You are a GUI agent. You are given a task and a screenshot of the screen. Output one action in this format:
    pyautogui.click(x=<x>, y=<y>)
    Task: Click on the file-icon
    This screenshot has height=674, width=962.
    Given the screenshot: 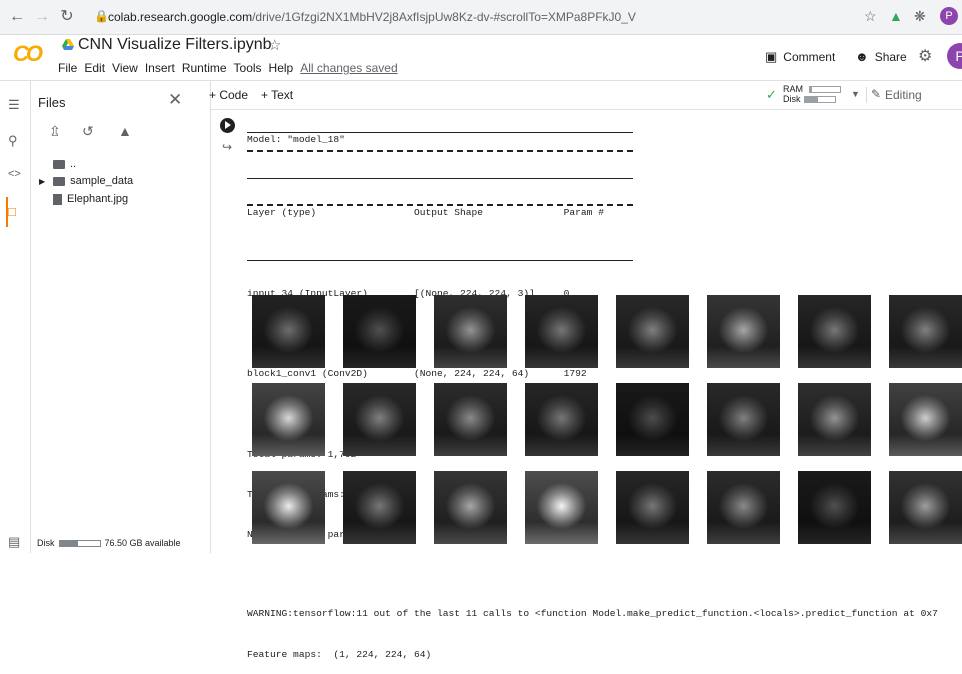 What is the action you would take?
    pyautogui.click(x=57, y=199)
    